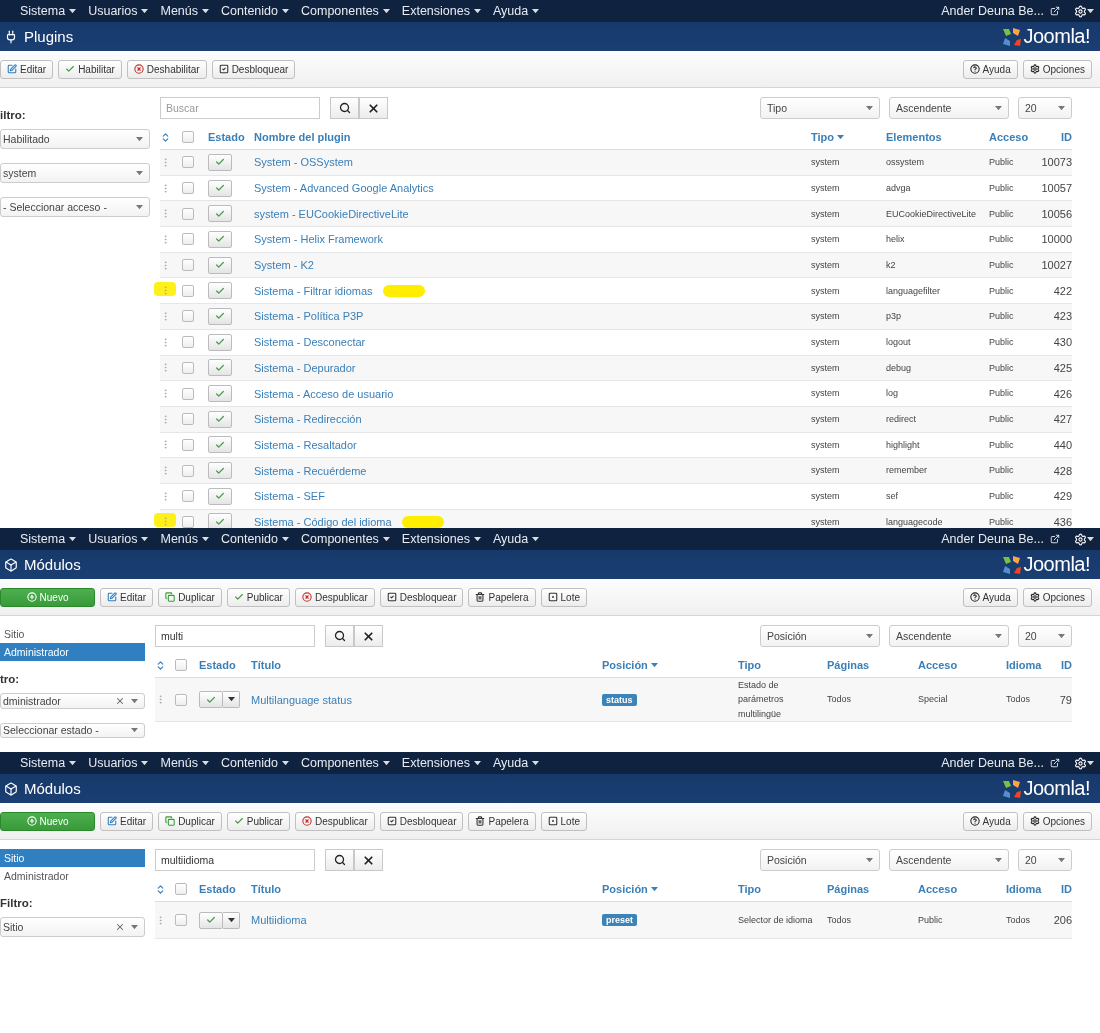  Describe the element at coordinates (914, 137) in the screenshot. I see `column-header: Elementos` at that location.